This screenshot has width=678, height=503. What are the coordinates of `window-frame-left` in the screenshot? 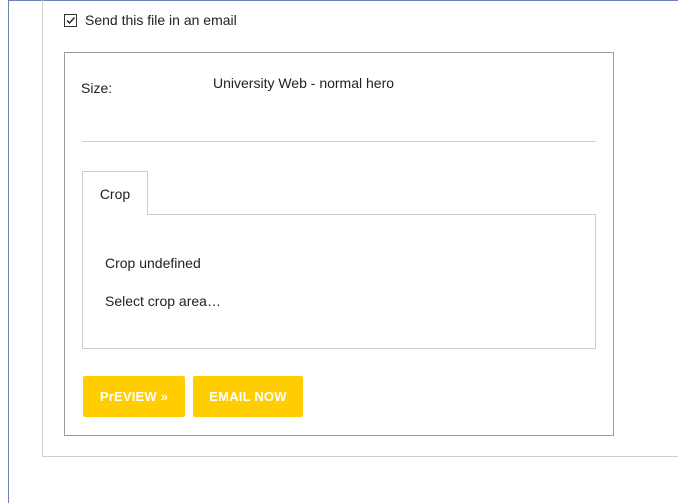 It's located at (8, 251).